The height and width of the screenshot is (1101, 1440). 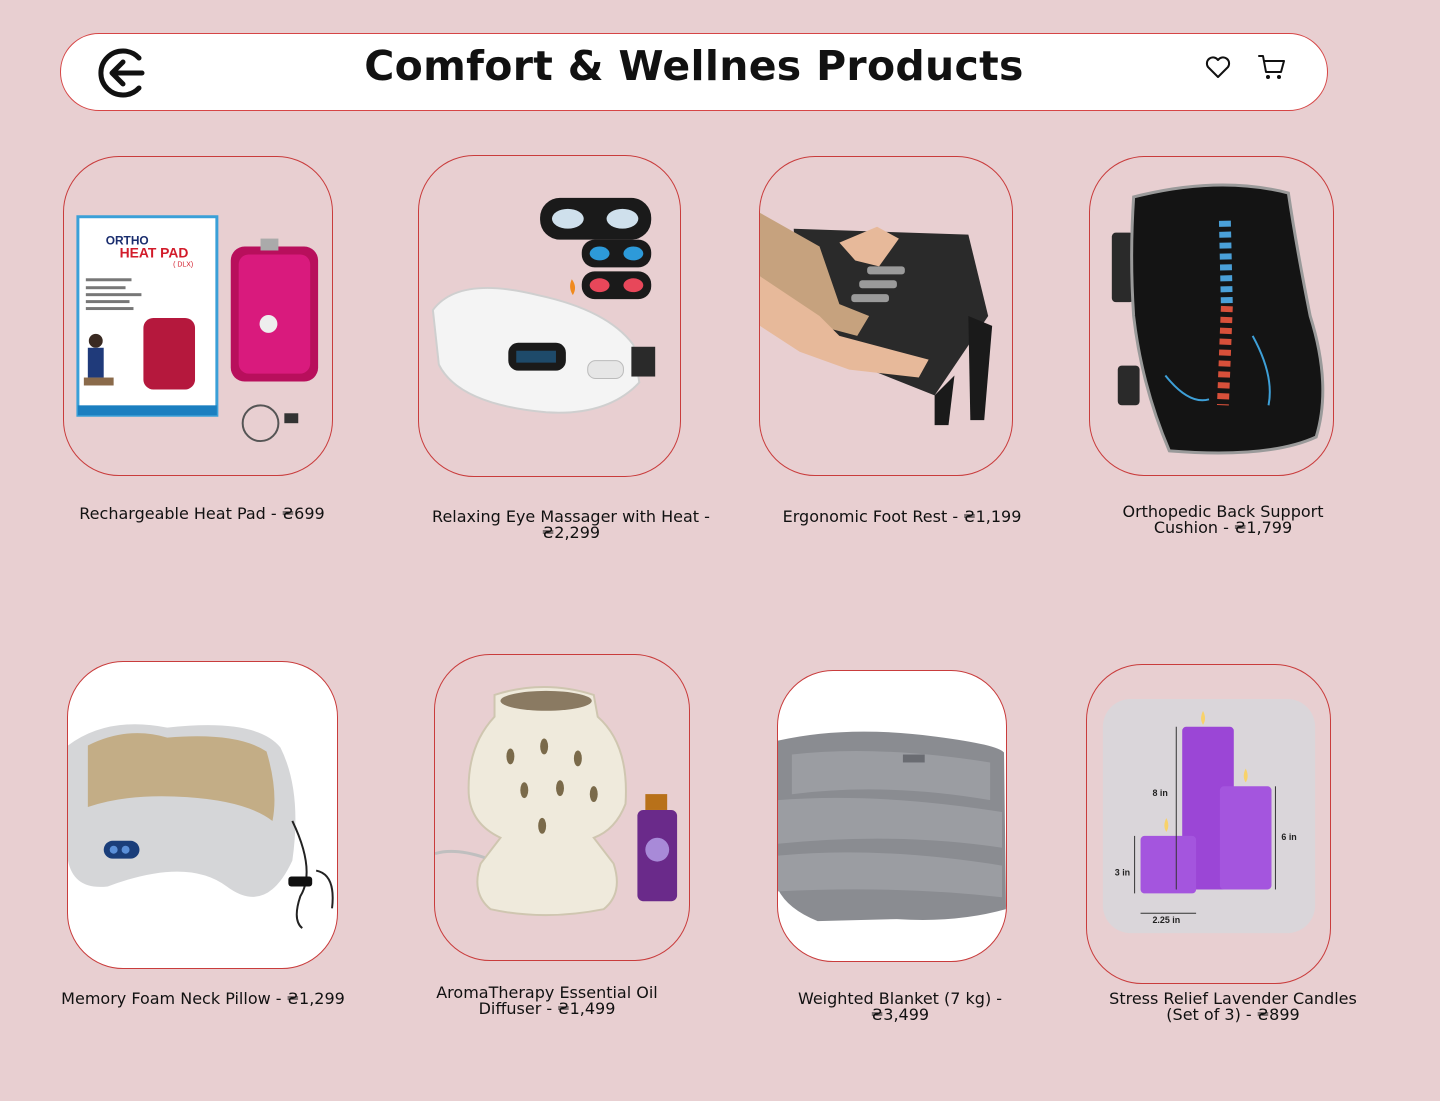 I want to click on page-title: Comfort & Wellnes Products, so click(x=694, y=66).